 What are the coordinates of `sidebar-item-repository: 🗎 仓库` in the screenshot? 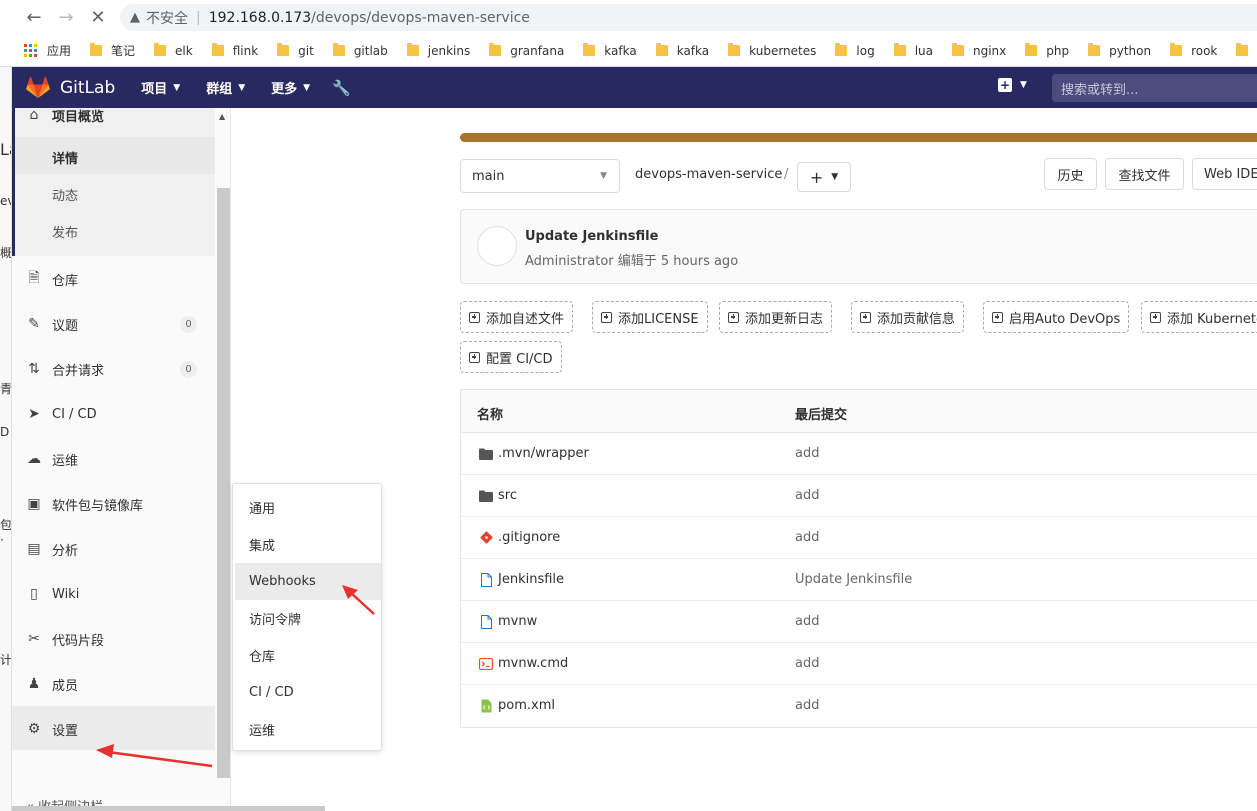 It's located at (113, 279).